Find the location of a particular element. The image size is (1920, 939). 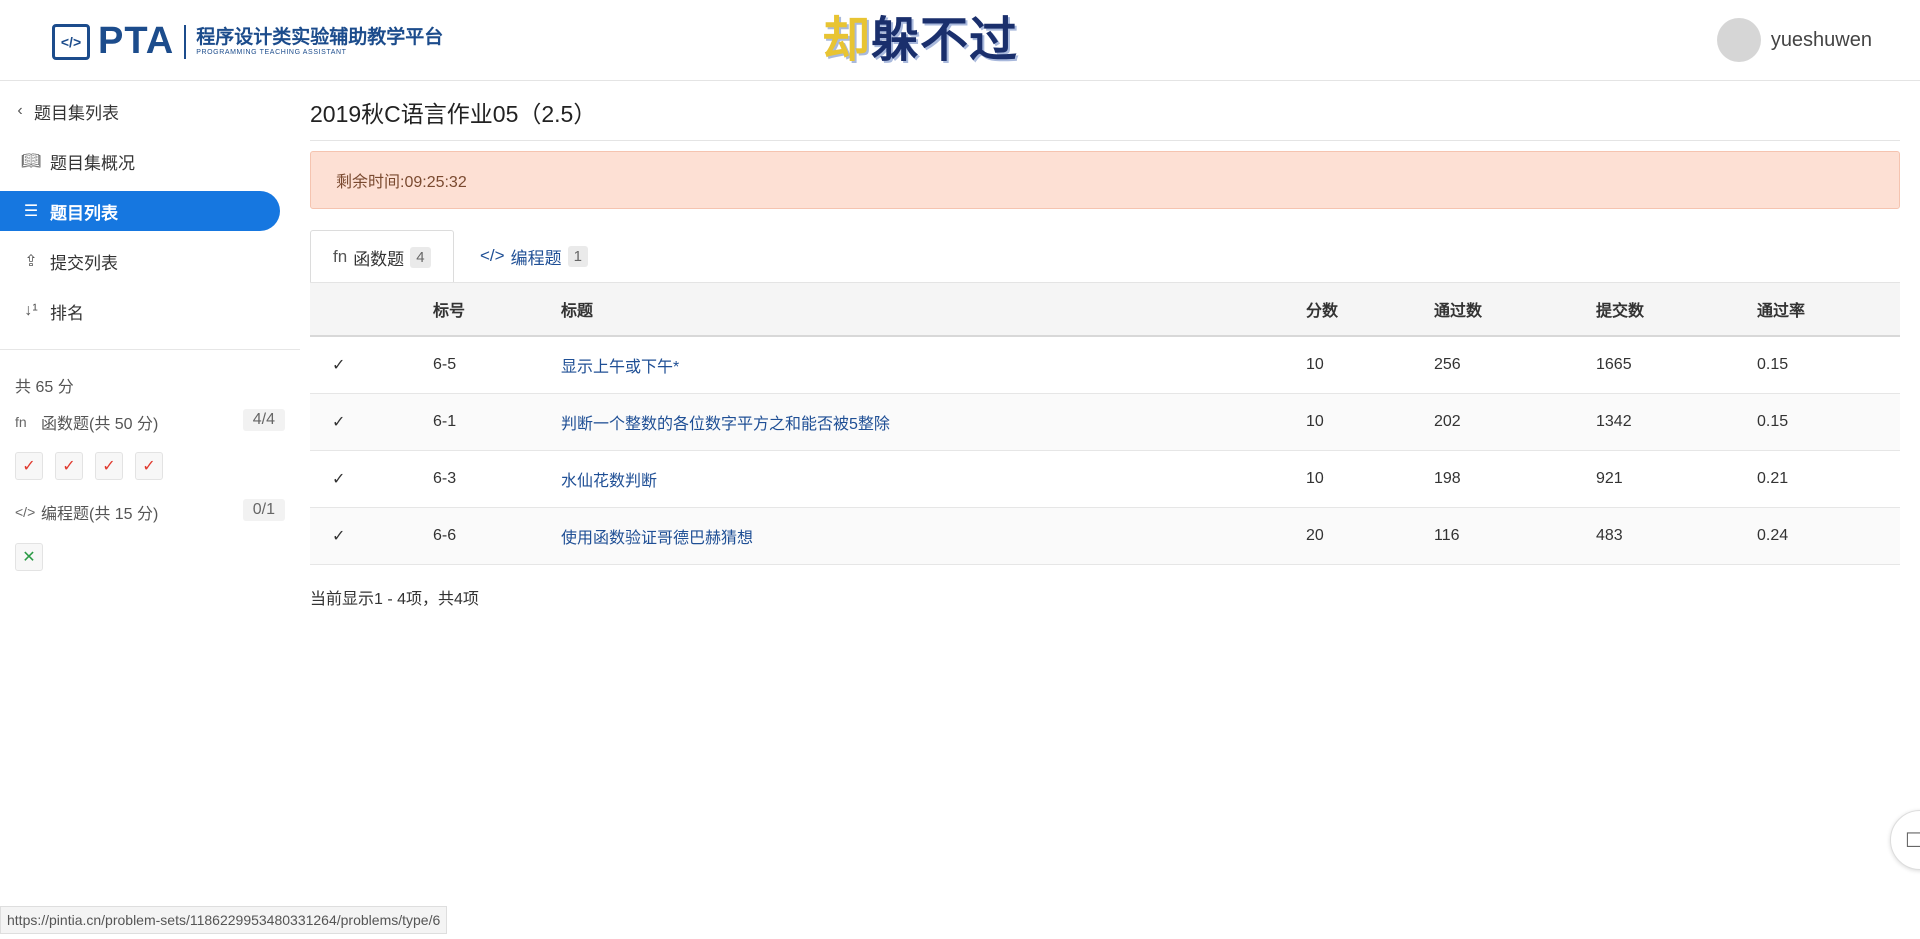

banner-rest: 躲不过 is located at coordinates (945, 40).